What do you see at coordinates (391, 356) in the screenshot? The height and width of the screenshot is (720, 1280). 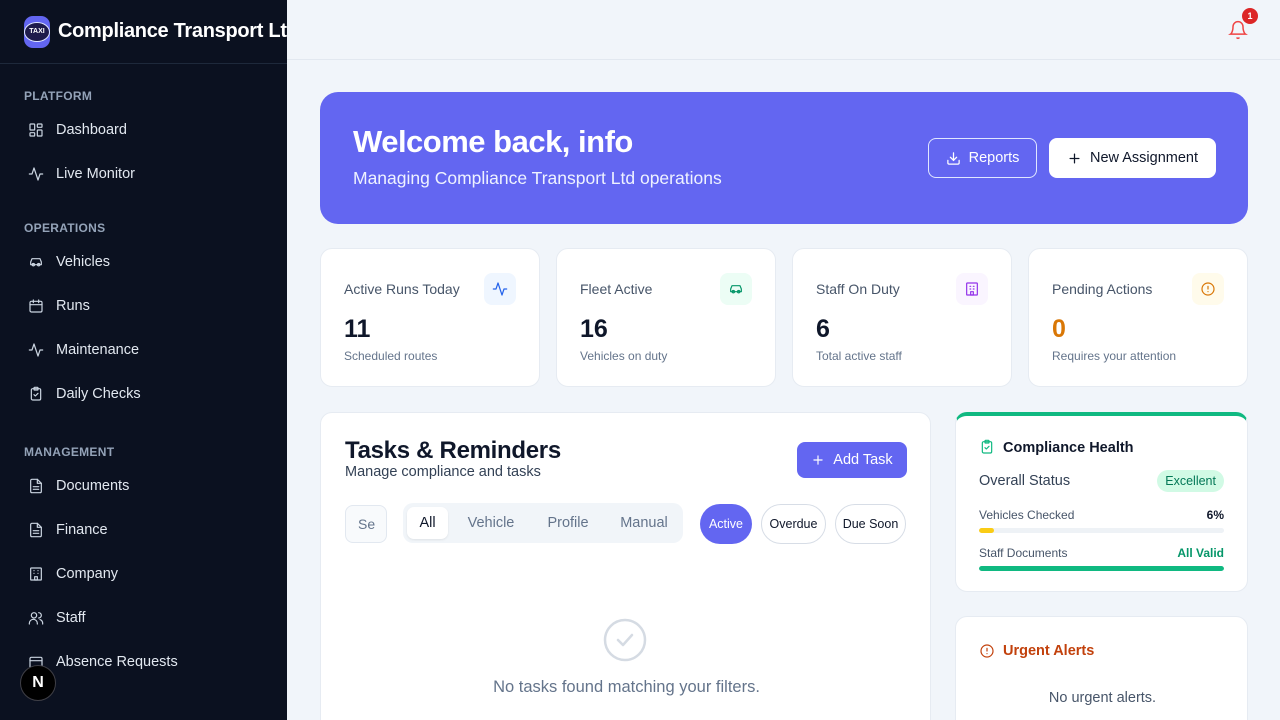 I see `stat-caption: Scheduled routes` at bounding box center [391, 356].